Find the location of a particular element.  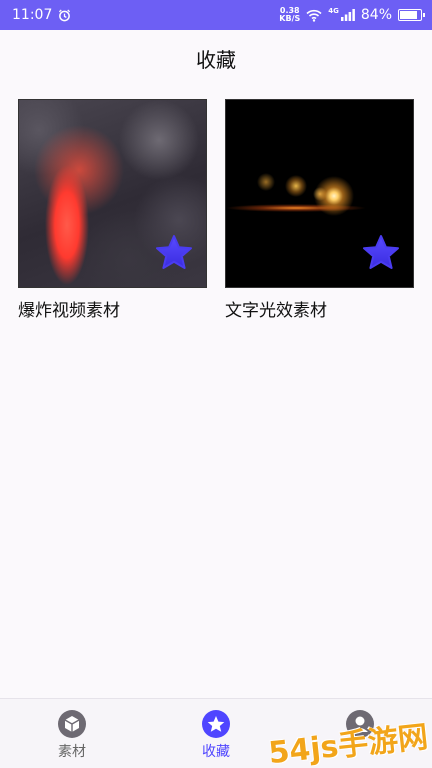

card-title: 爆炸视频素材 is located at coordinates (112, 308).